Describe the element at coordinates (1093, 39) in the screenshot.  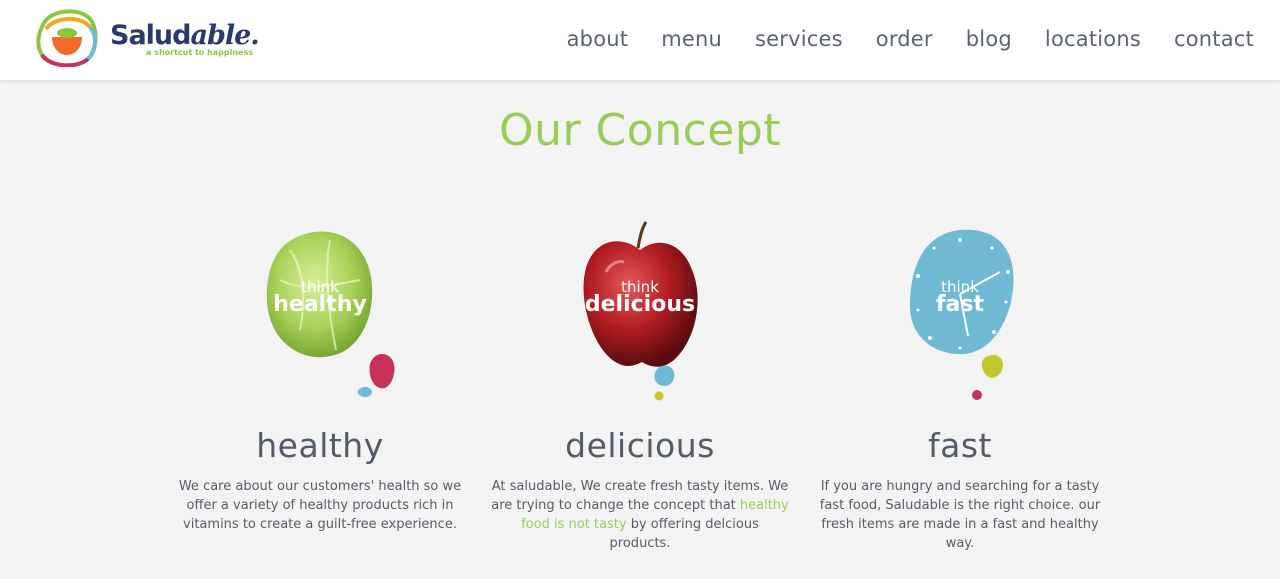
I see `nav-item-locations: locations` at that location.